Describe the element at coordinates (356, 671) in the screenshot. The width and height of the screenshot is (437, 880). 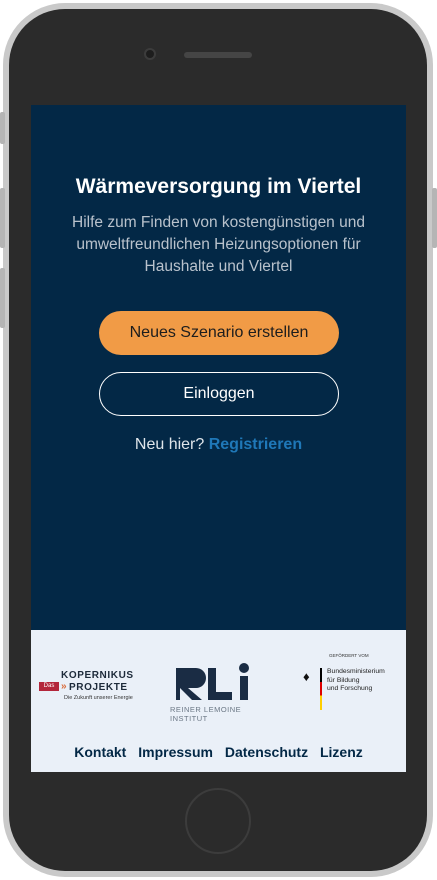
I see `bmbf-line1: Bundesministerium` at that location.